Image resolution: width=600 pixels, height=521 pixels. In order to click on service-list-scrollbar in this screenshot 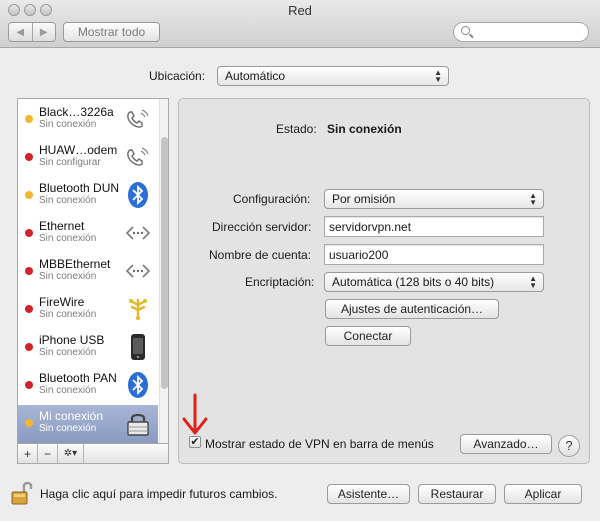, I will do `click(163, 271)`.